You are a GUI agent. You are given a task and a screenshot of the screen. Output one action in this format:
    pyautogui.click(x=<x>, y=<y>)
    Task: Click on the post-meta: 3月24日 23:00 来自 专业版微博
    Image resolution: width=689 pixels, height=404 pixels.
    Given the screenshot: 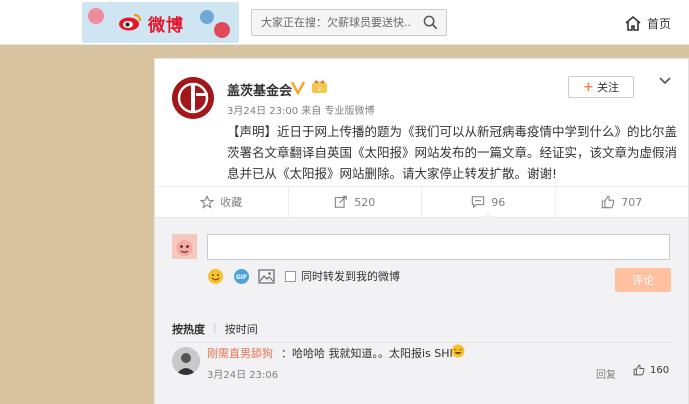 What is the action you would take?
    pyautogui.click(x=301, y=111)
    